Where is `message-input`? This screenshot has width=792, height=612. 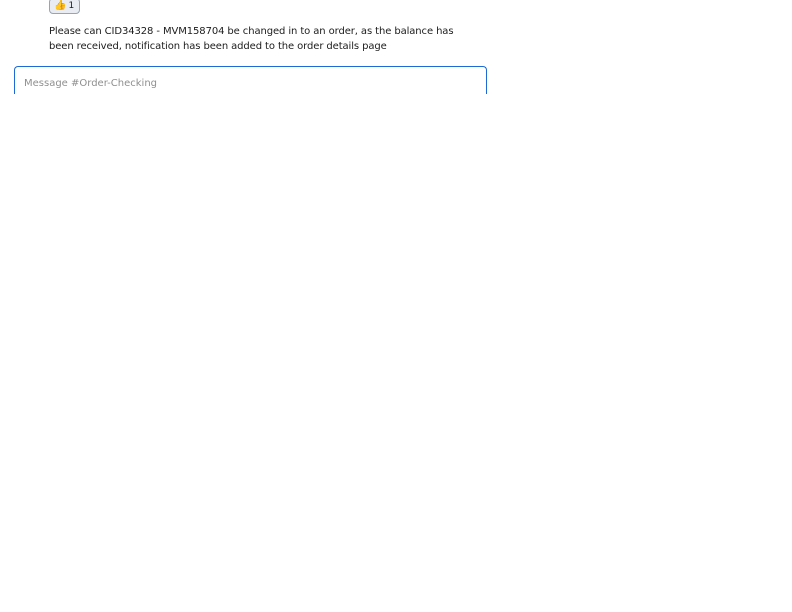
message-input is located at coordinates (244, 84).